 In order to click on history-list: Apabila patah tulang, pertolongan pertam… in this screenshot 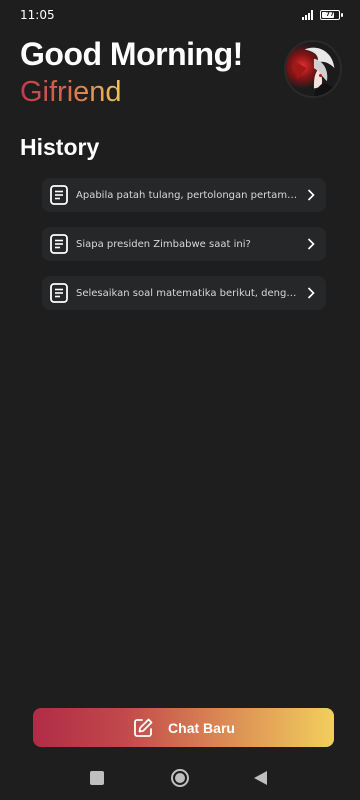, I will do `click(184, 251)`.